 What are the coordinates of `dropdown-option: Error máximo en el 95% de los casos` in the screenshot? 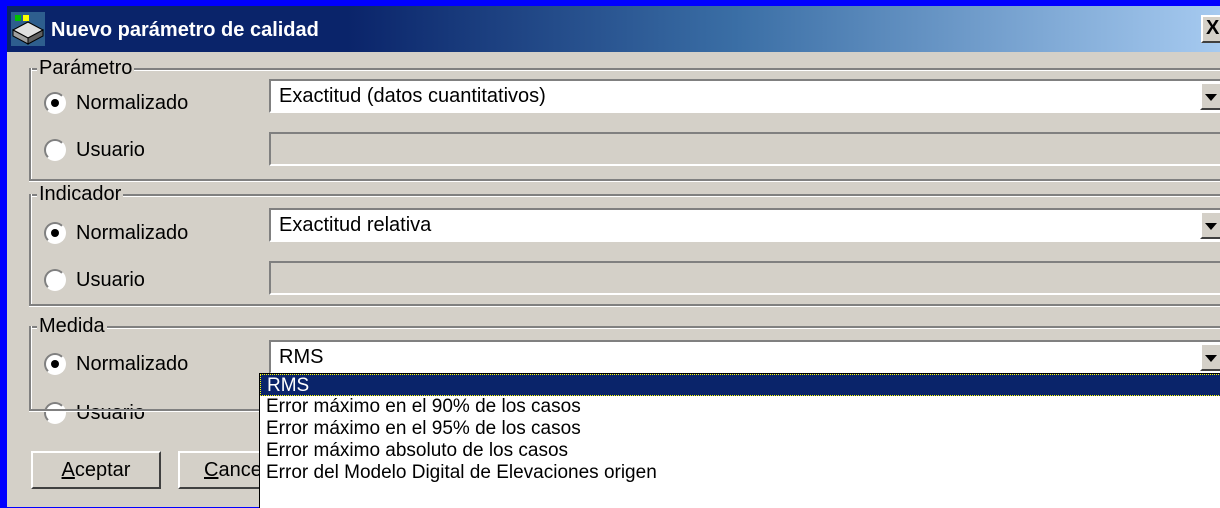 It's located at (740, 429).